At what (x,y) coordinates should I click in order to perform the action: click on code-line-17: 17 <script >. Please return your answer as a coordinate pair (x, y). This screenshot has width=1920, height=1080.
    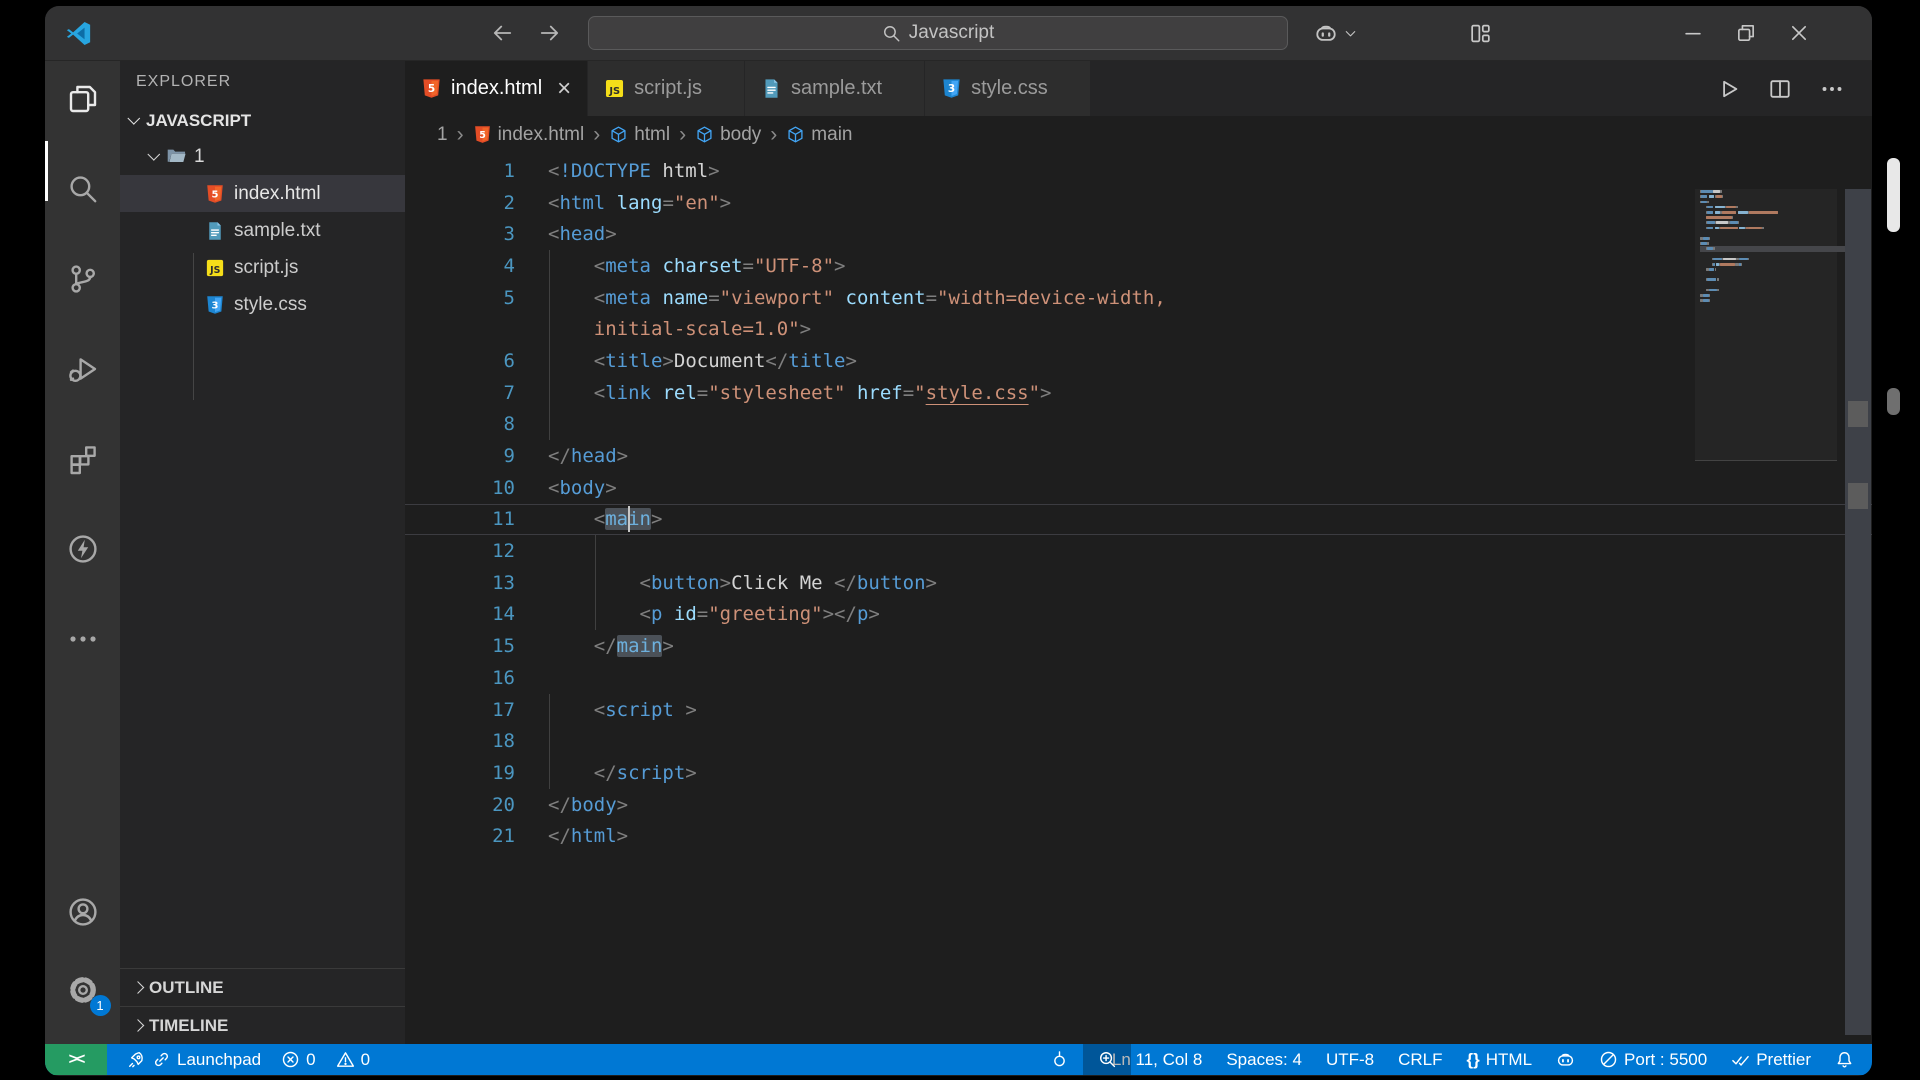
    Looking at the image, I should click on (1138, 709).